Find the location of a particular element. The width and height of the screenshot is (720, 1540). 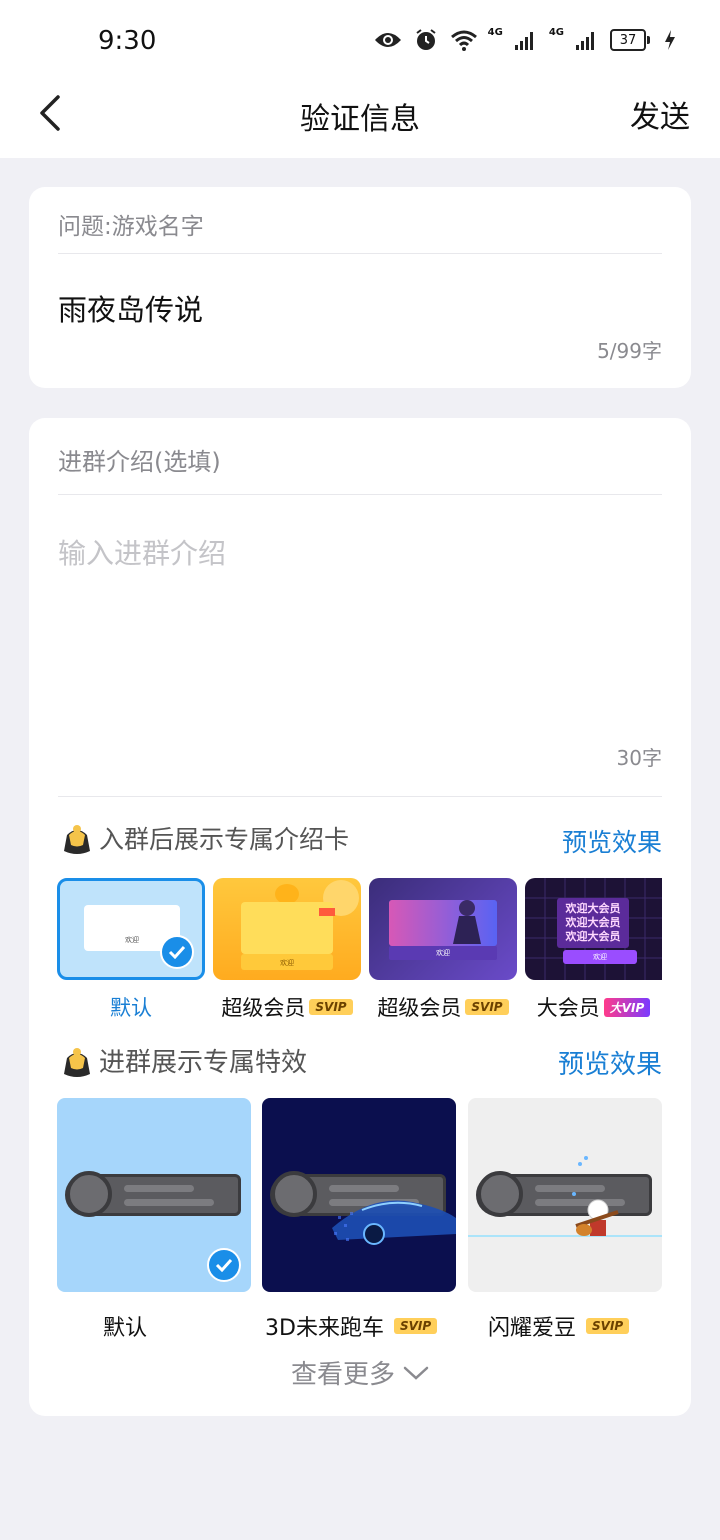

view-more-label: 查看更多 is located at coordinates (342, 1375).